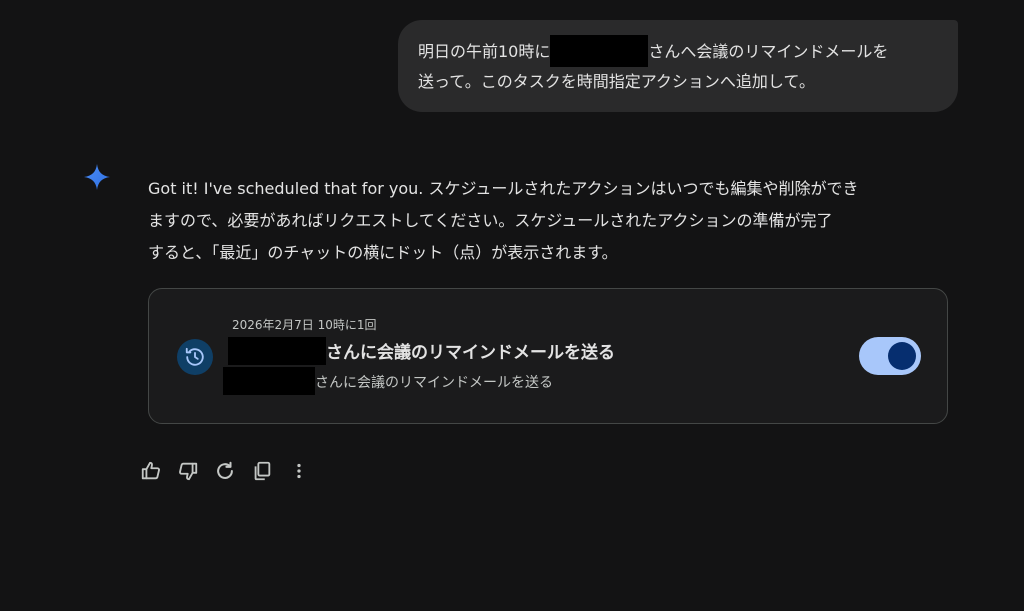 The width and height of the screenshot is (1024, 611). Describe the element at coordinates (484, 51) in the screenshot. I see `user-message-line1-start: 明日の午前10時に` at that location.